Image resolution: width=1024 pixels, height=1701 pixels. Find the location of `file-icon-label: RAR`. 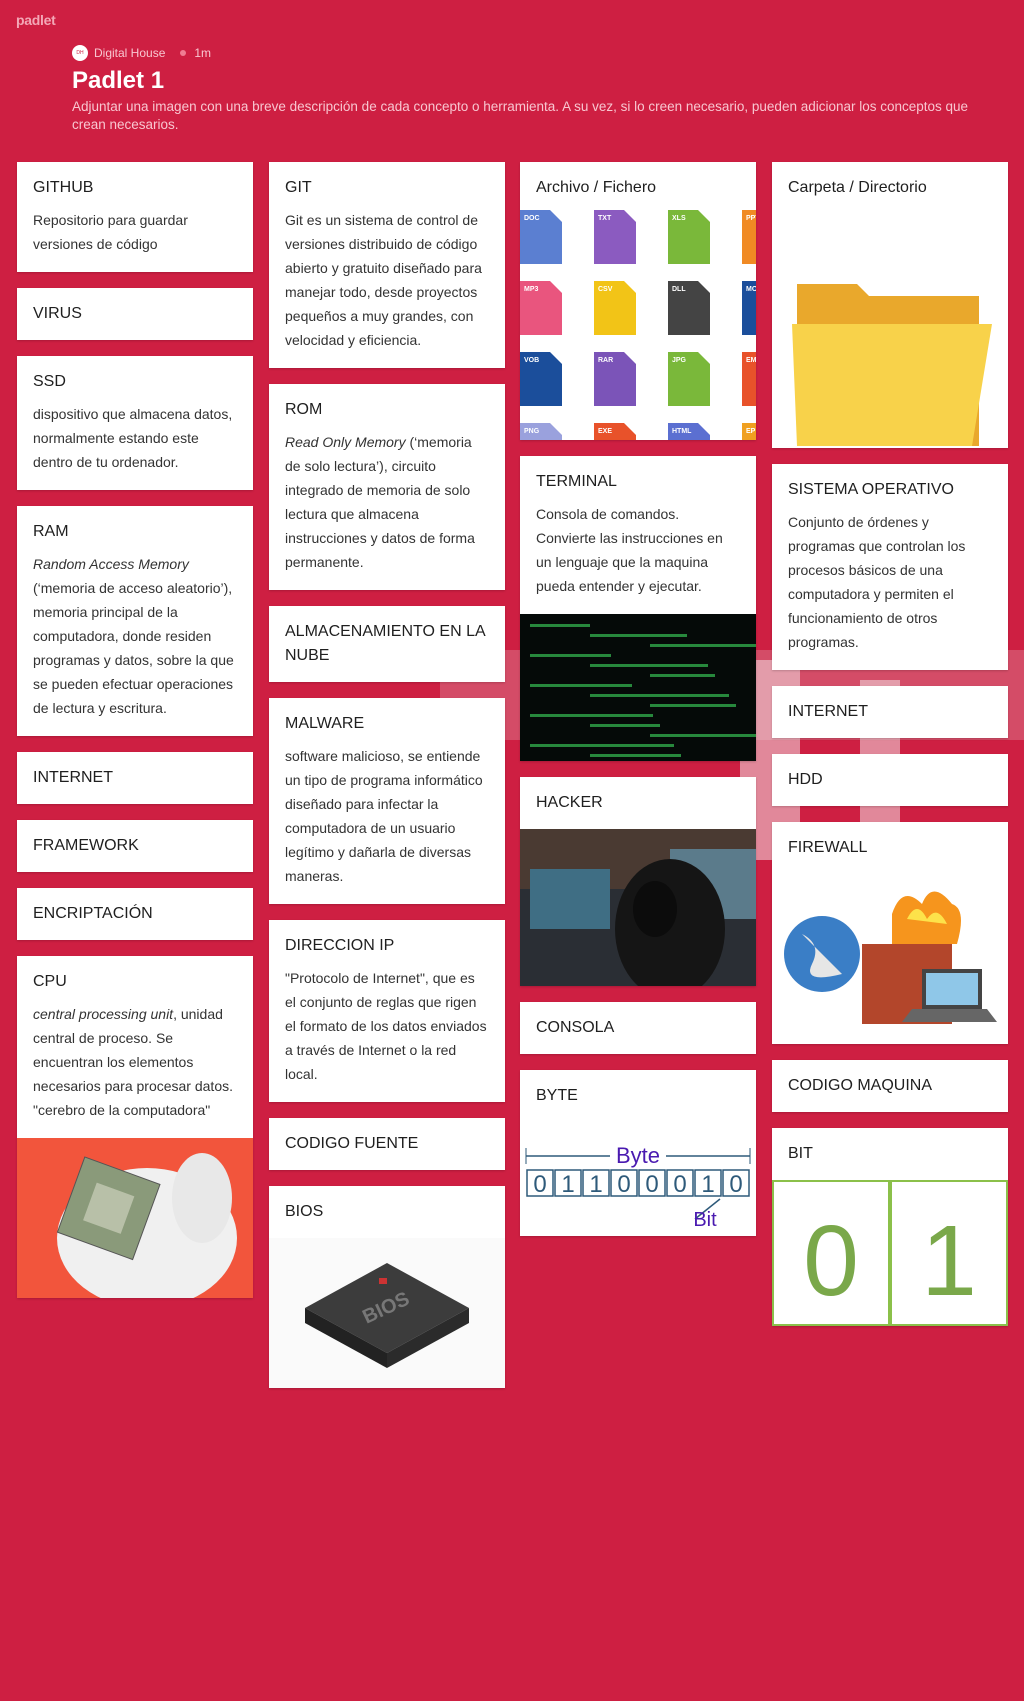

file-icon-label: RAR is located at coordinates (605, 360).